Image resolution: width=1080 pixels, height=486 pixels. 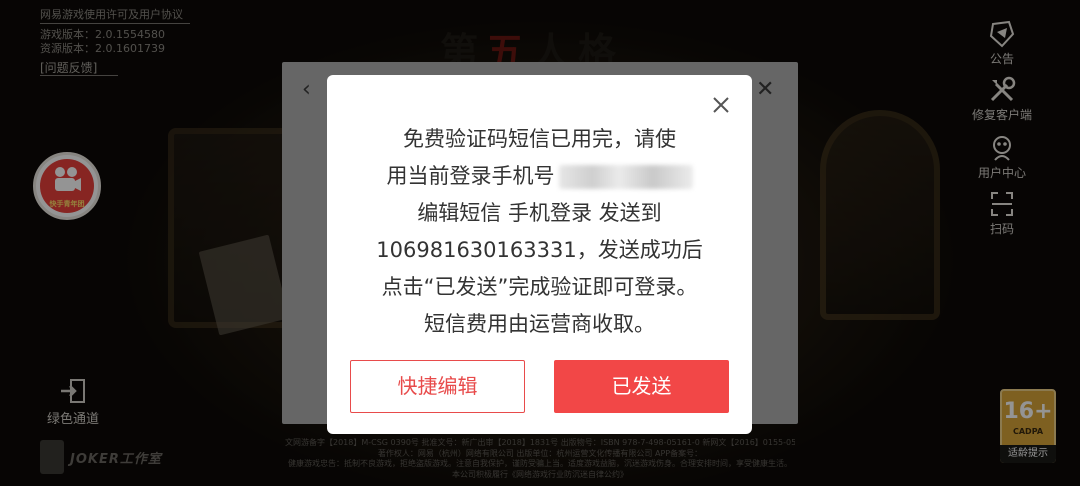 What do you see at coordinates (539, 287) in the screenshot?
I see `message-line: 点击“已发送”完成验证即可登录。` at bounding box center [539, 287].